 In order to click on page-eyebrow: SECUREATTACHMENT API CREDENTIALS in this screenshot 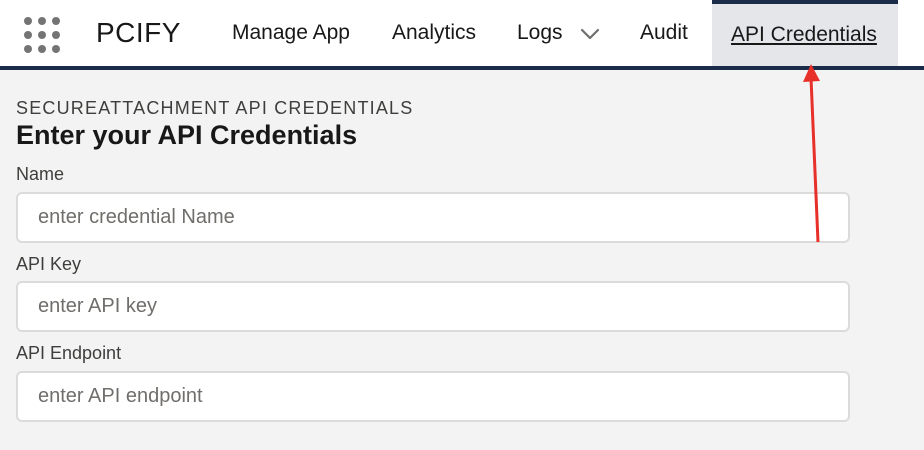, I will do `click(215, 108)`.